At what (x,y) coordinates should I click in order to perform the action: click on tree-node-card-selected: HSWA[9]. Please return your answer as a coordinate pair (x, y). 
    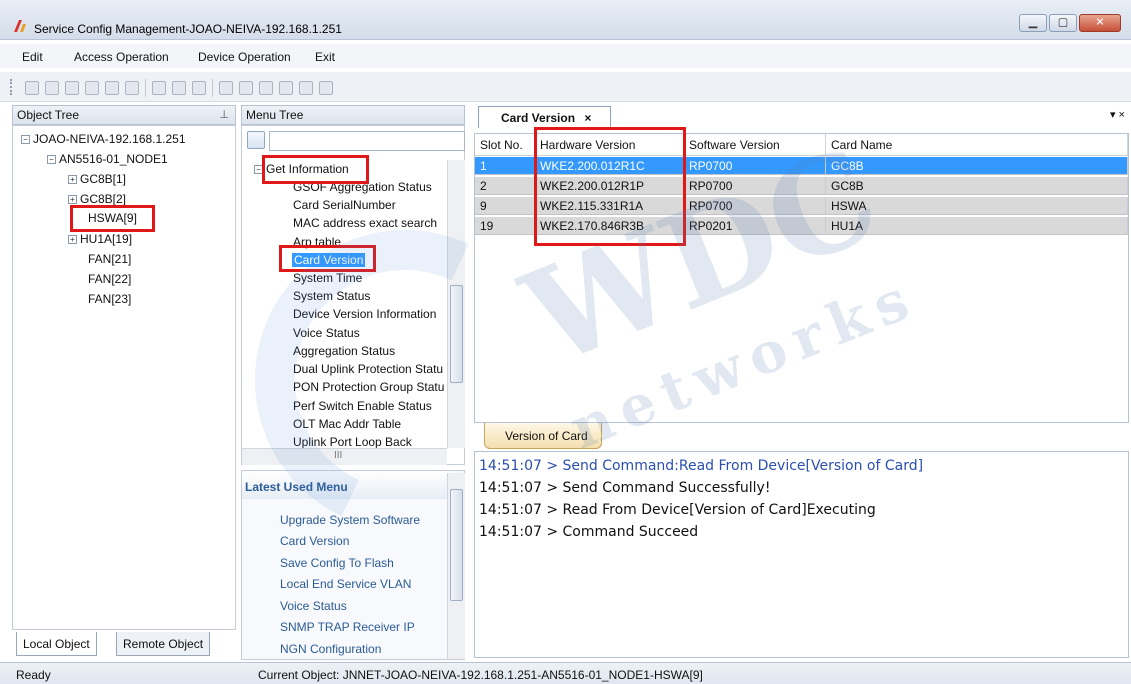
    Looking at the image, I should click on (112, 218).